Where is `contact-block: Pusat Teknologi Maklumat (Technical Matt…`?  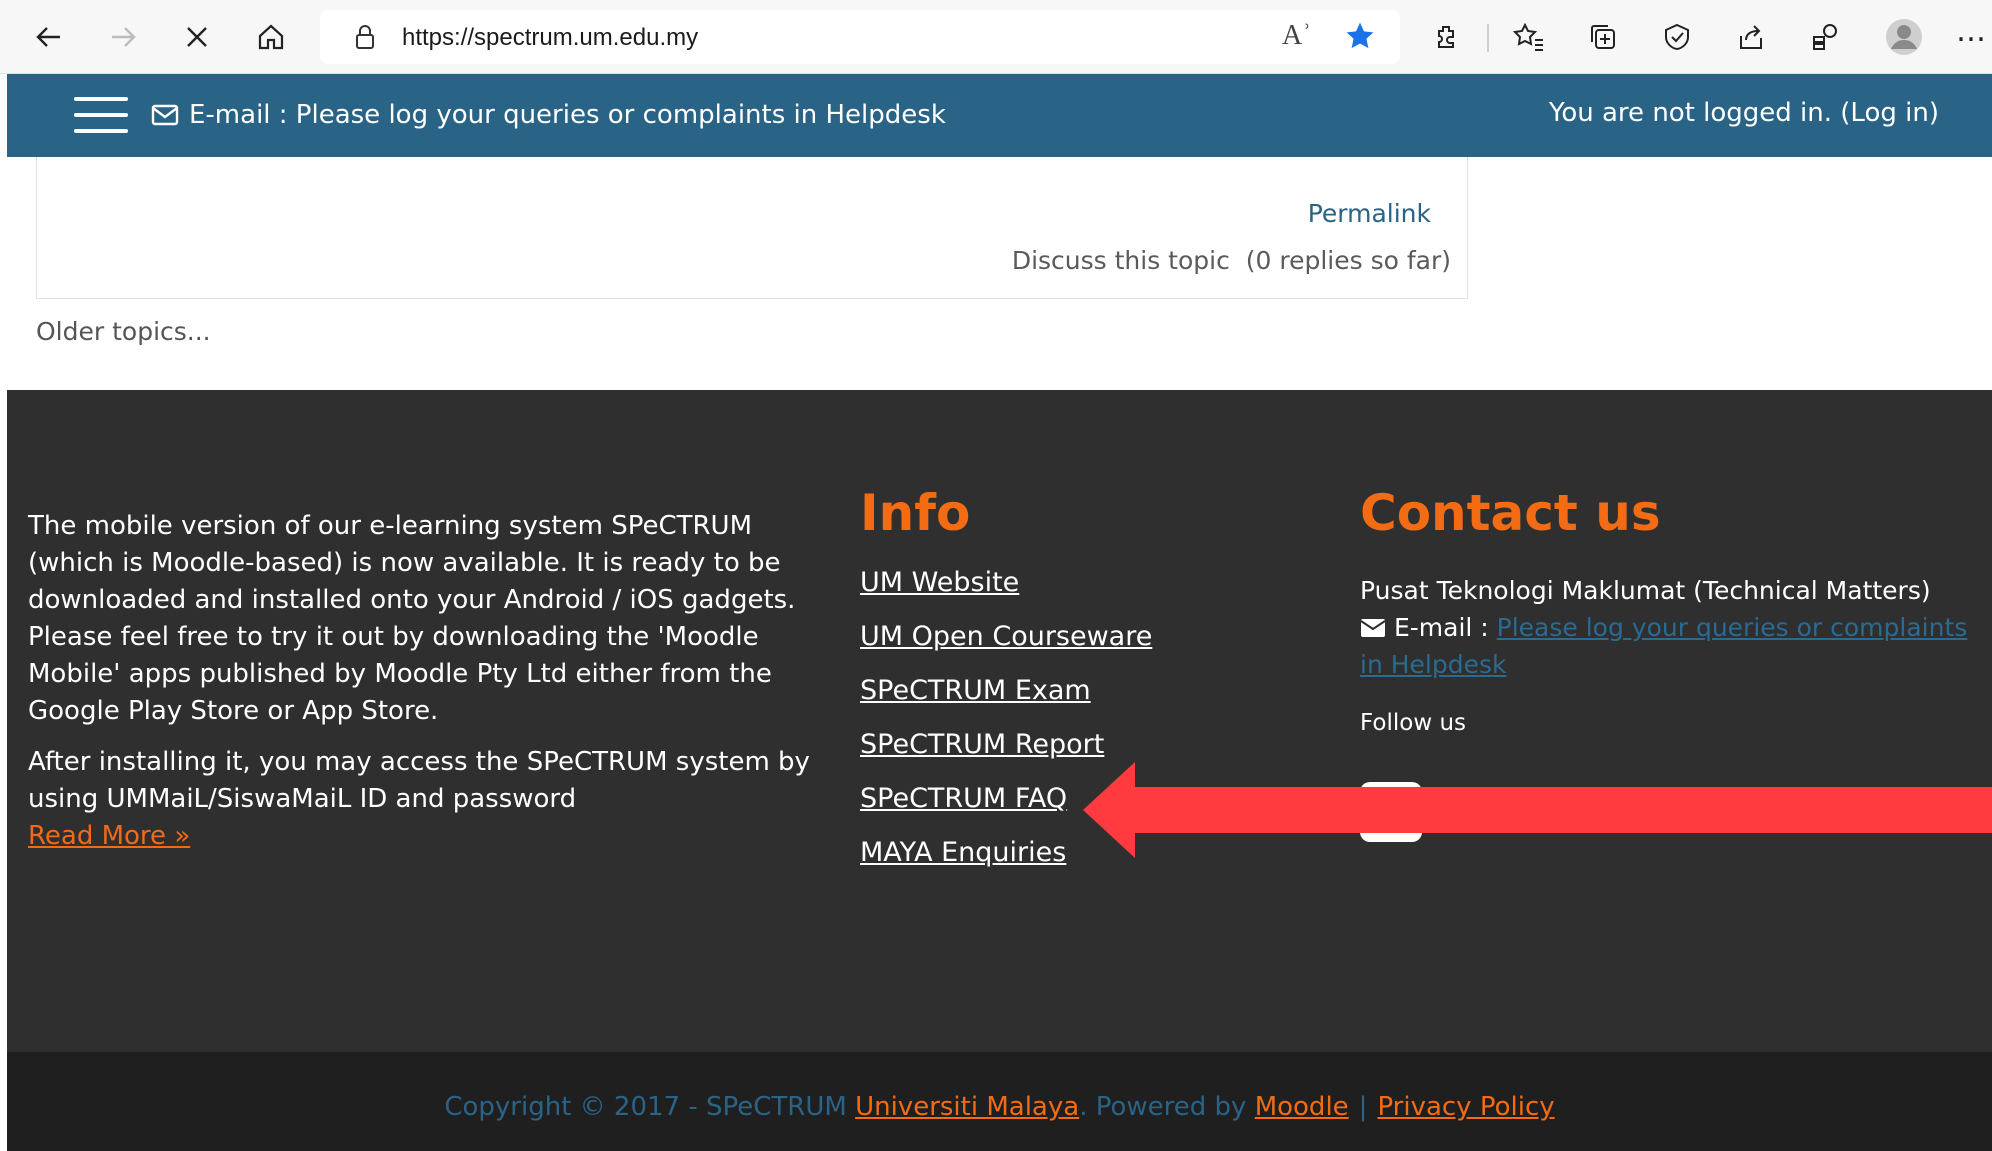 contact-block: Pusat Teknologi Maklumat (Technical Matt… is located at coordinates (1670, 627).